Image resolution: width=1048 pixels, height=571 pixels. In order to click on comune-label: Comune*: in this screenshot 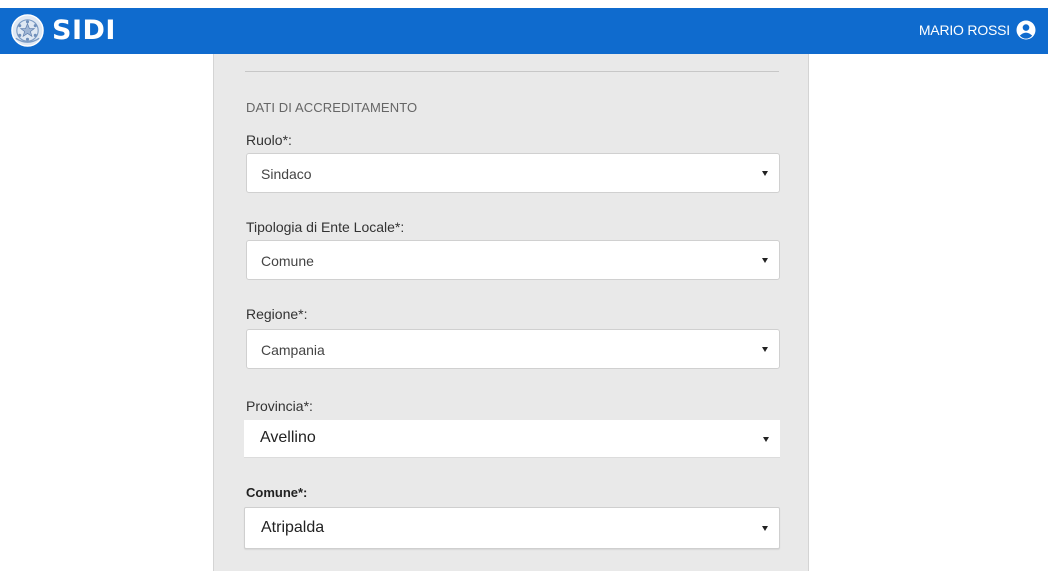, I will do `click(277, 492)`.